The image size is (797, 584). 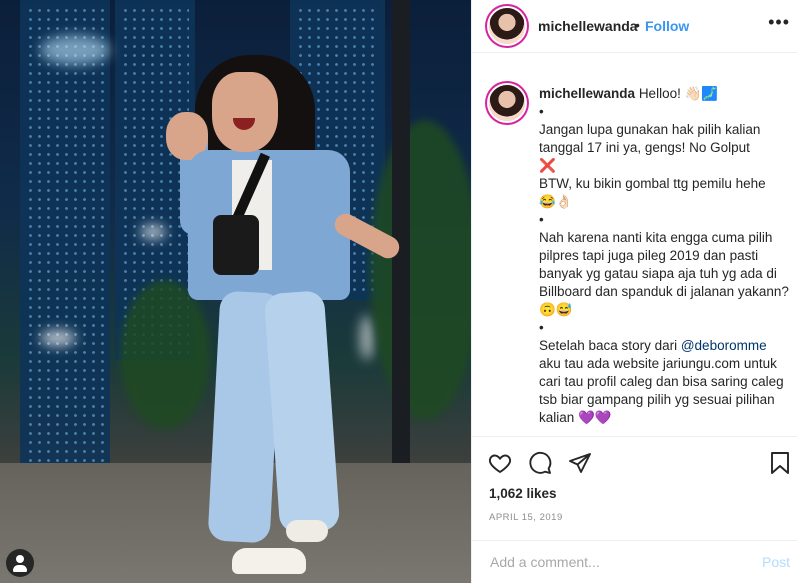 I want to click on post-comment-button: Post, so click(x=776, y=562).